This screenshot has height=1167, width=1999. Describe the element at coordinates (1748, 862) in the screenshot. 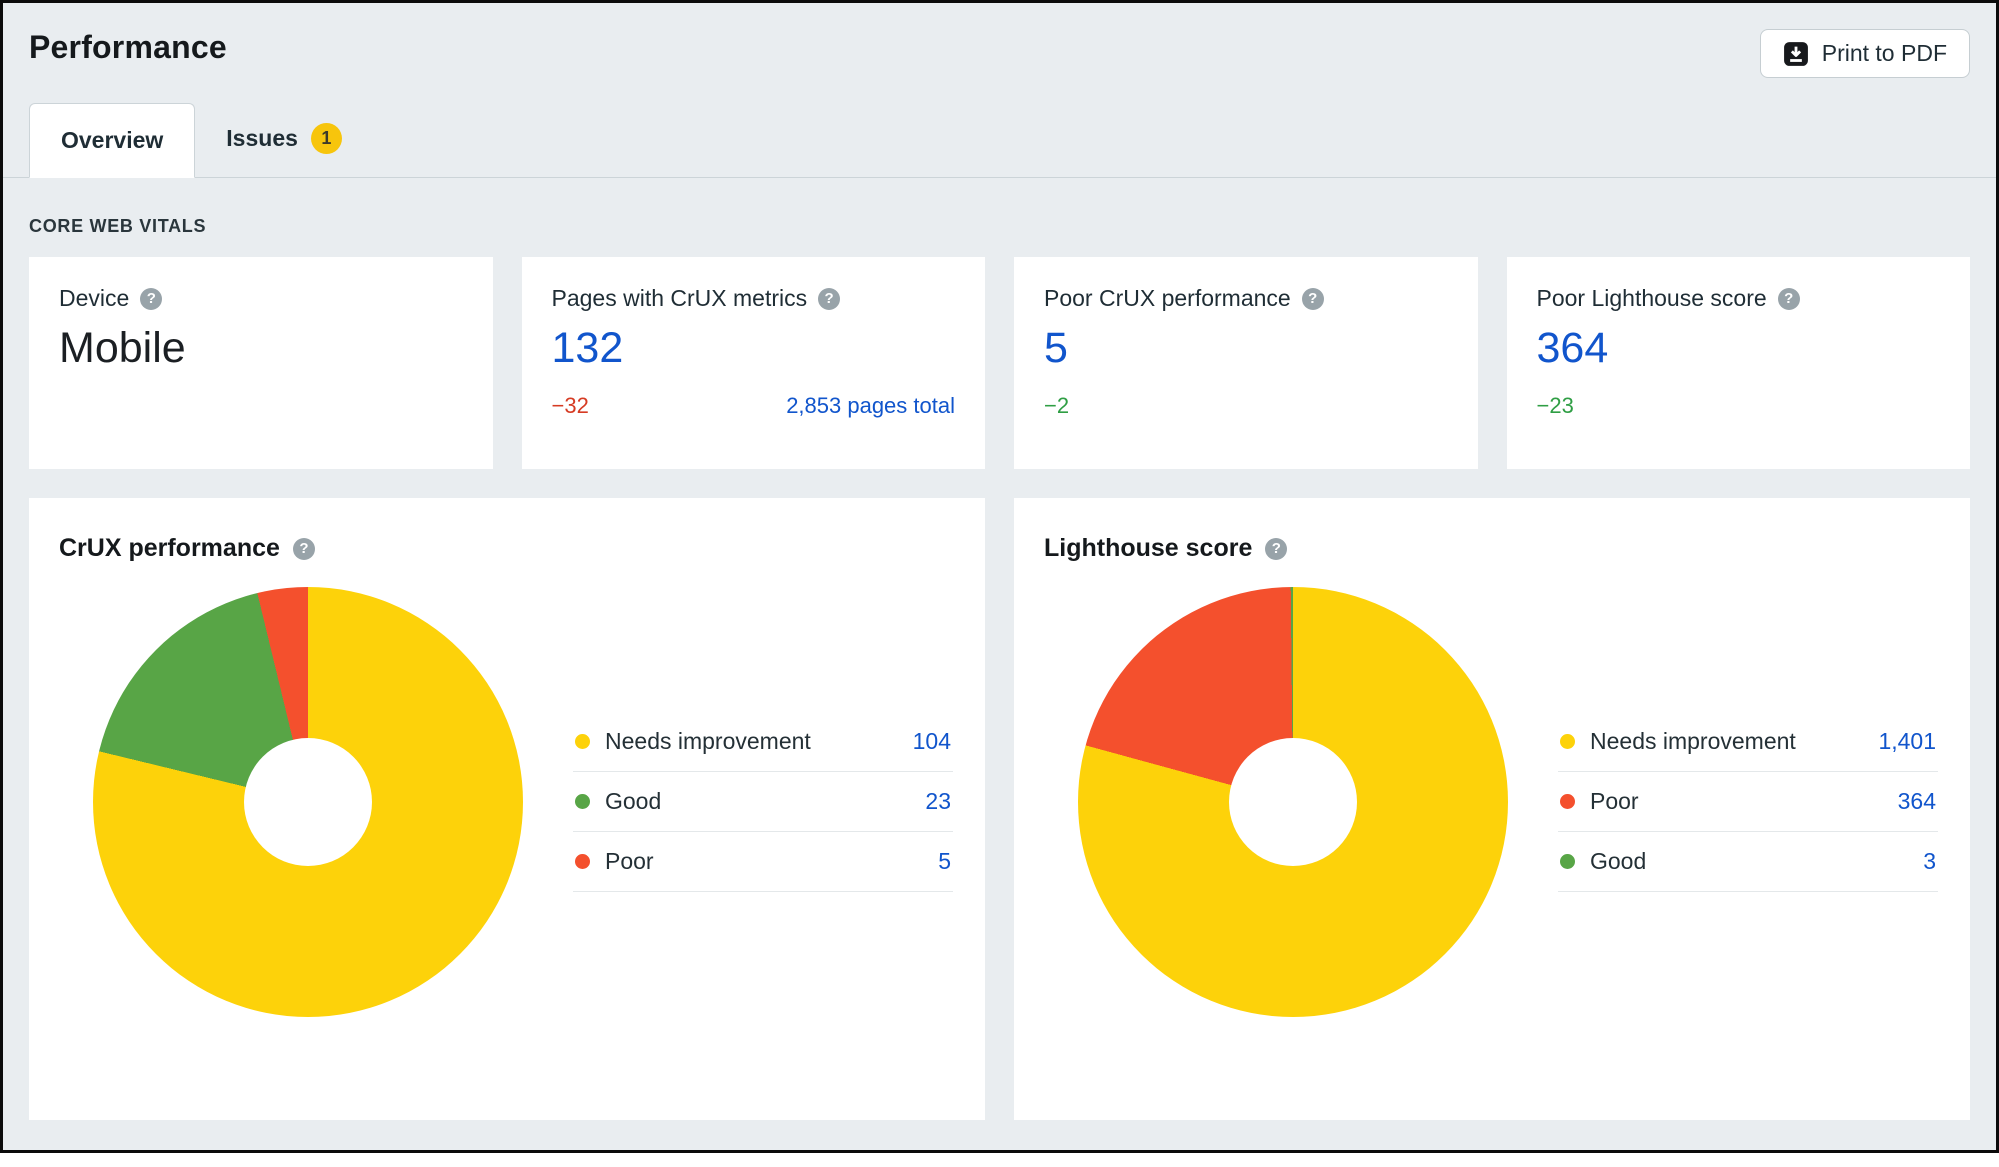

I see `legend-row: Good 3` at that location.